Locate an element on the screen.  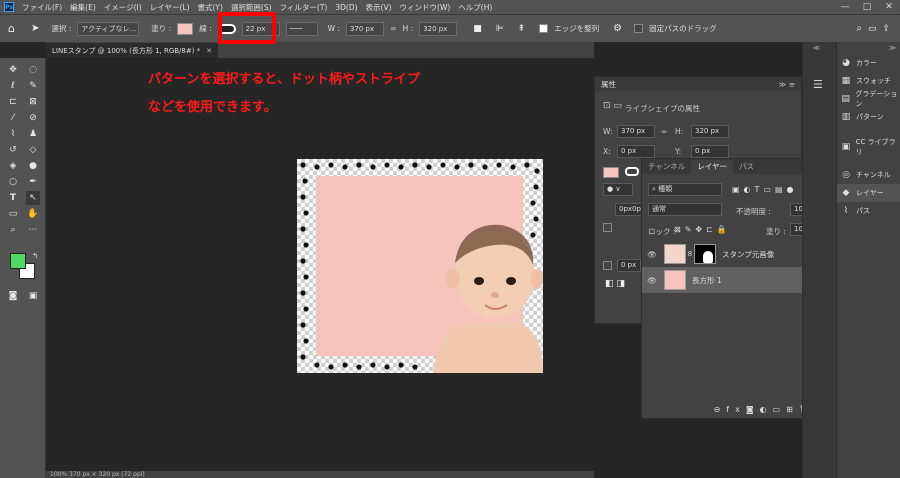
panel-color: ◕ カラー is located at coordinates (868, 63).